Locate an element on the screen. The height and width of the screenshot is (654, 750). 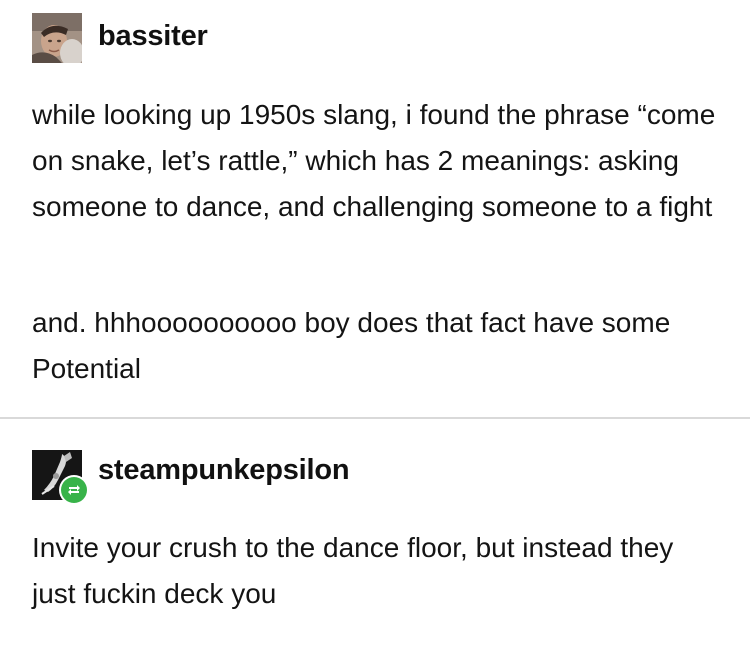
username-link: steampunkepsilon is located at coordinates (224, 470).